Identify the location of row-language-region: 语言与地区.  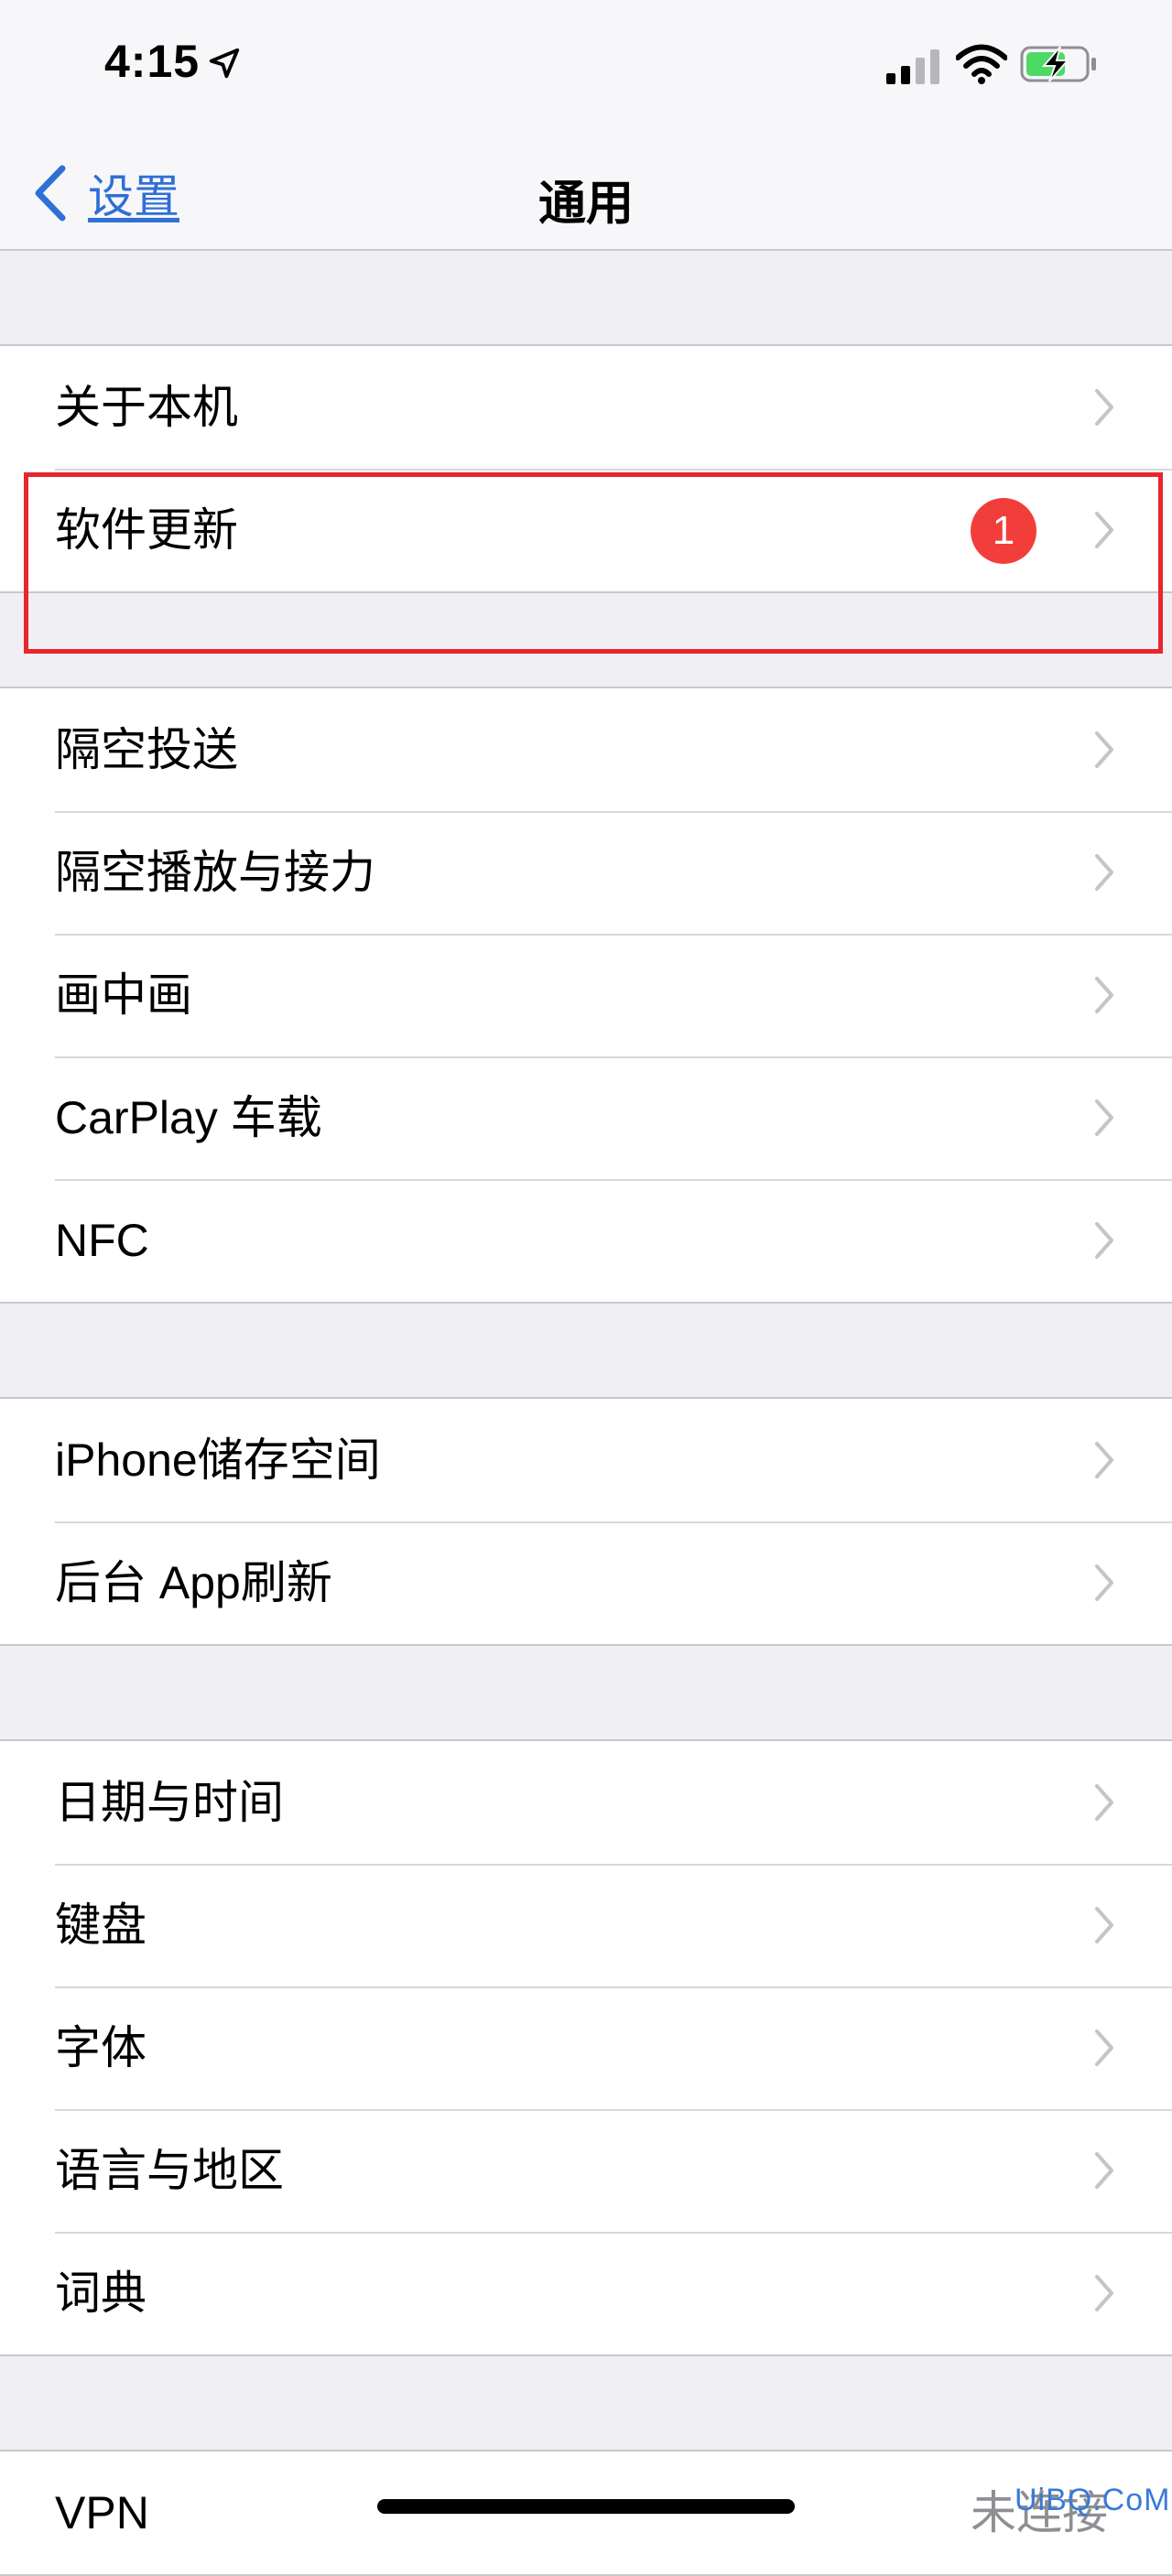
(586, 2170).